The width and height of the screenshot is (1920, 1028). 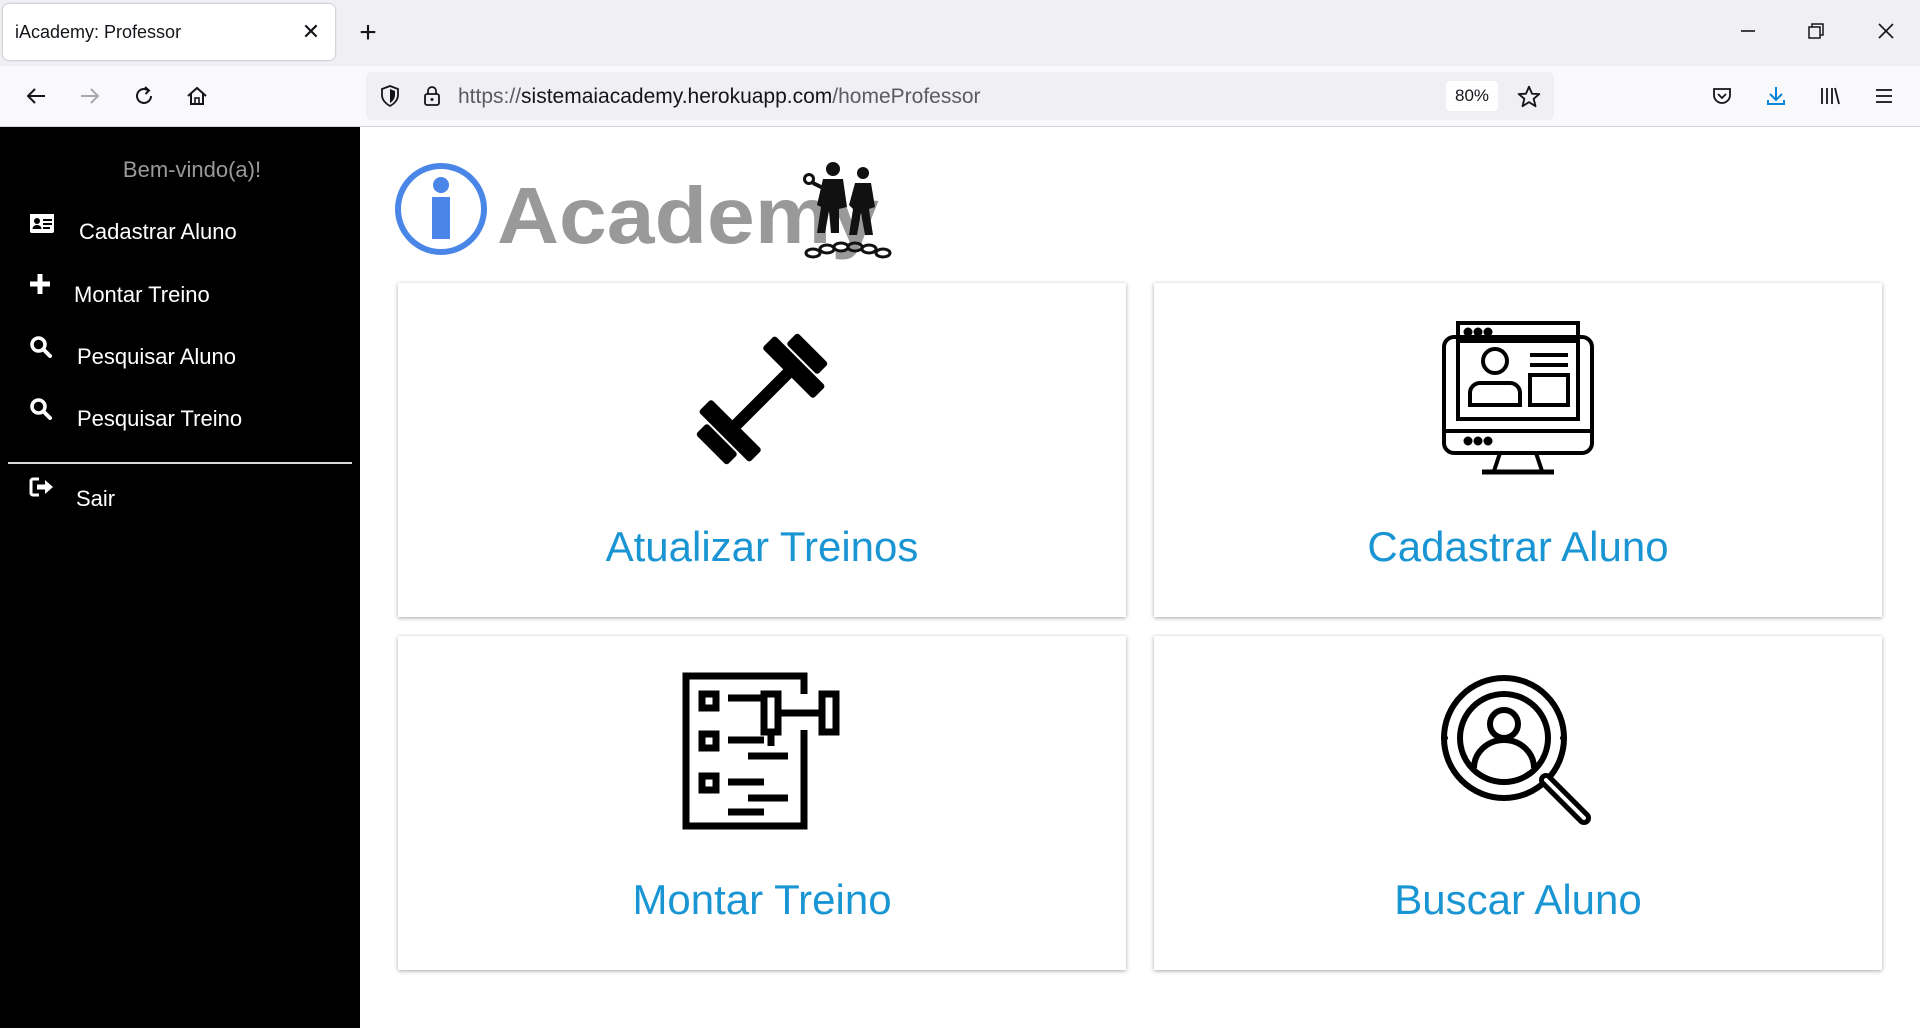 I want to click on user-search-icon, so click(x=1518, y=752).